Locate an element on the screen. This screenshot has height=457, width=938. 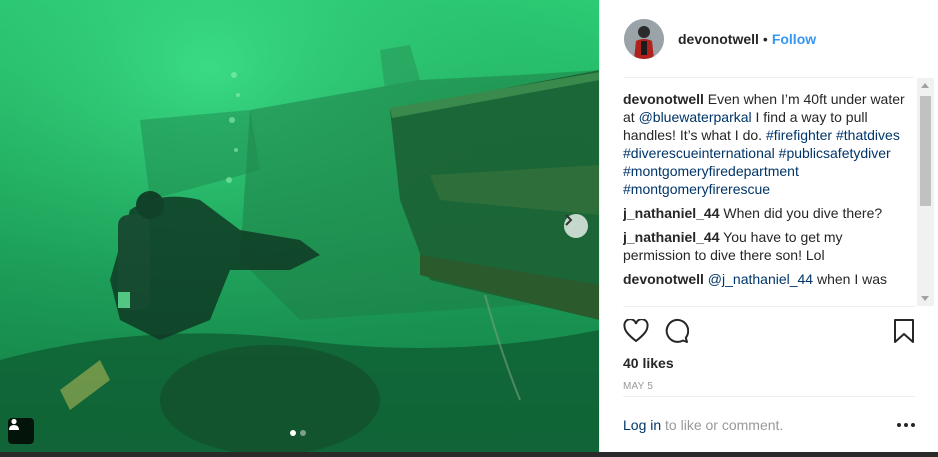
comment-item: j_nathaniel_44 When did you dive there? is located at coordinates (768, 213).